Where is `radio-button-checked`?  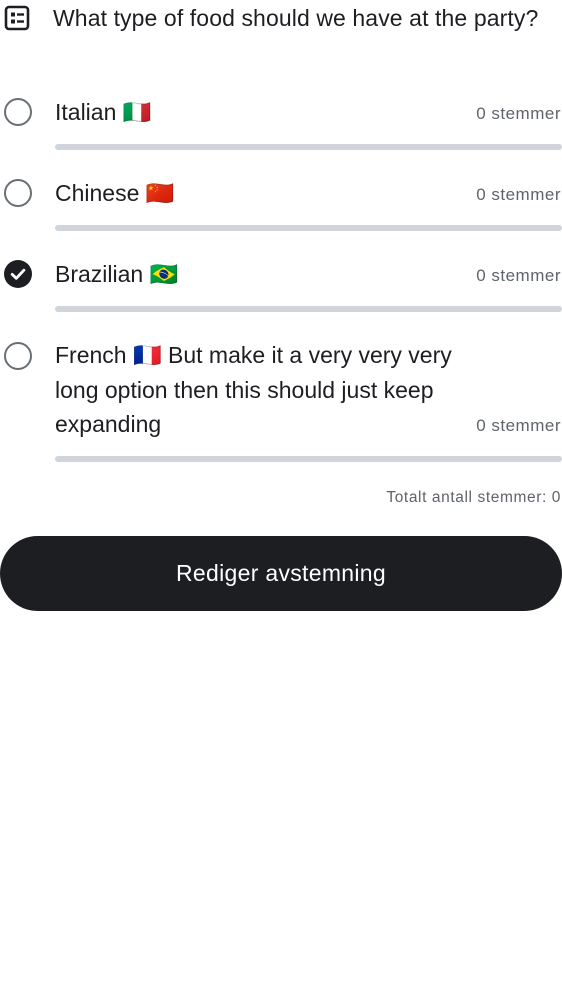
radio-button-checked is located at coordinates (18, 274).